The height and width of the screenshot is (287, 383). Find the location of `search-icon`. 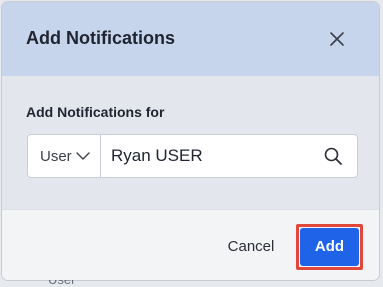

search-icon is located at coordinates (333, 156).